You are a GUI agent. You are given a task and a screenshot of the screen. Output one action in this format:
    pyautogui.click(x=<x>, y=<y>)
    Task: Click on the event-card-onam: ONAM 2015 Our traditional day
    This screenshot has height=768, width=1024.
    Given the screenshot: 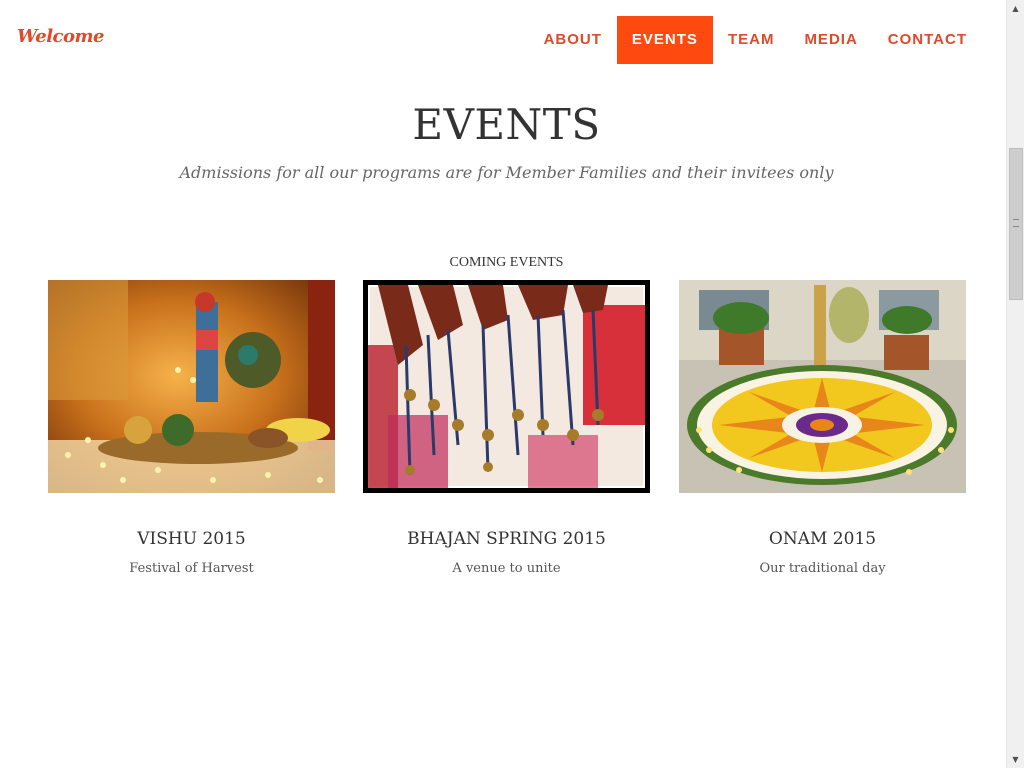 What is the action you would take?
    pyautogui.click(x=822, y=428)
    